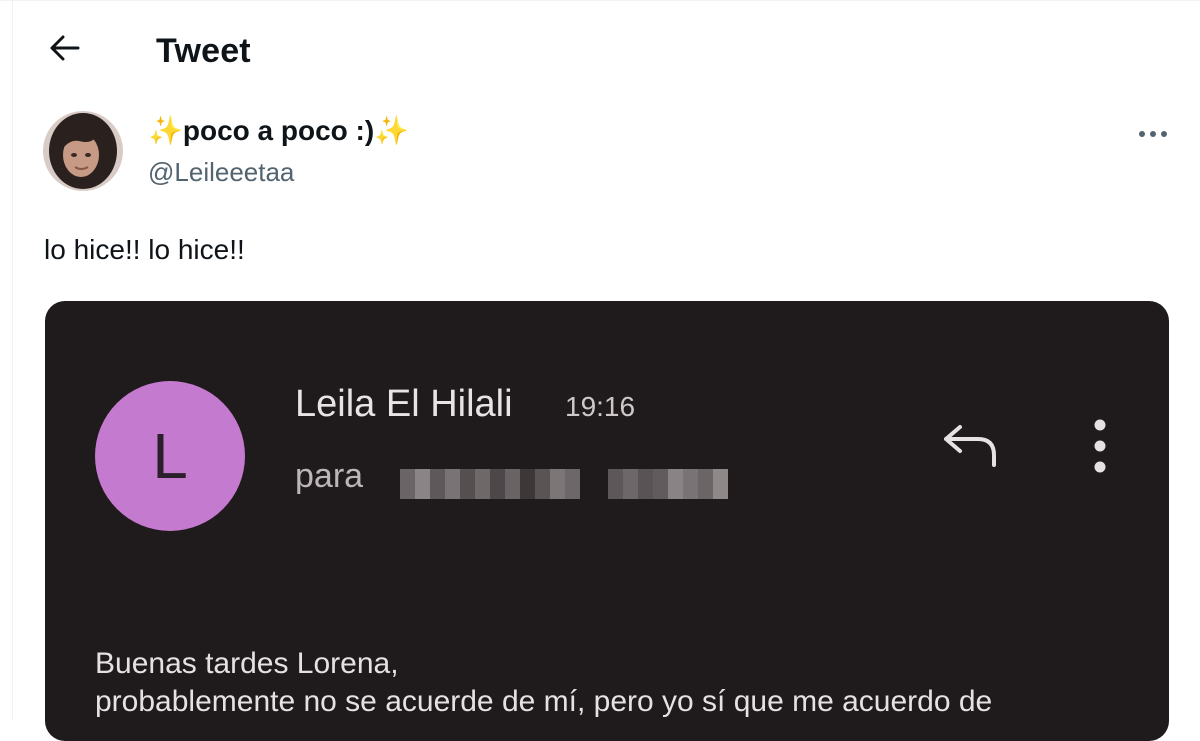 The image size is (1200, 741). I want to click on arrow-left-icon, so click(65, 48).